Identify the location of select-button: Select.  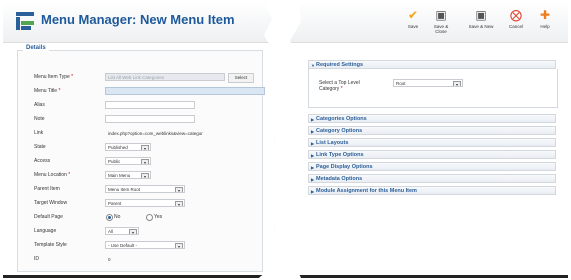
(241, 78).